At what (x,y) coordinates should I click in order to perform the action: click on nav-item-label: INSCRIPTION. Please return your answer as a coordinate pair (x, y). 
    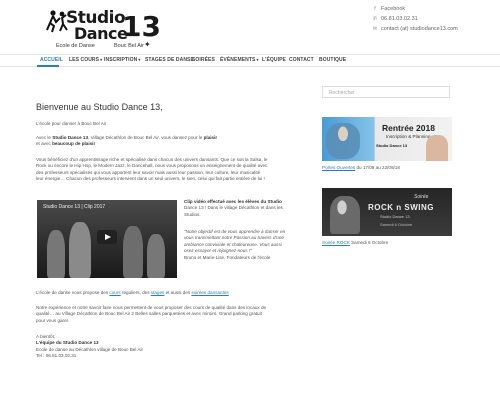
    Looking at the image, I should click on (121, 60).